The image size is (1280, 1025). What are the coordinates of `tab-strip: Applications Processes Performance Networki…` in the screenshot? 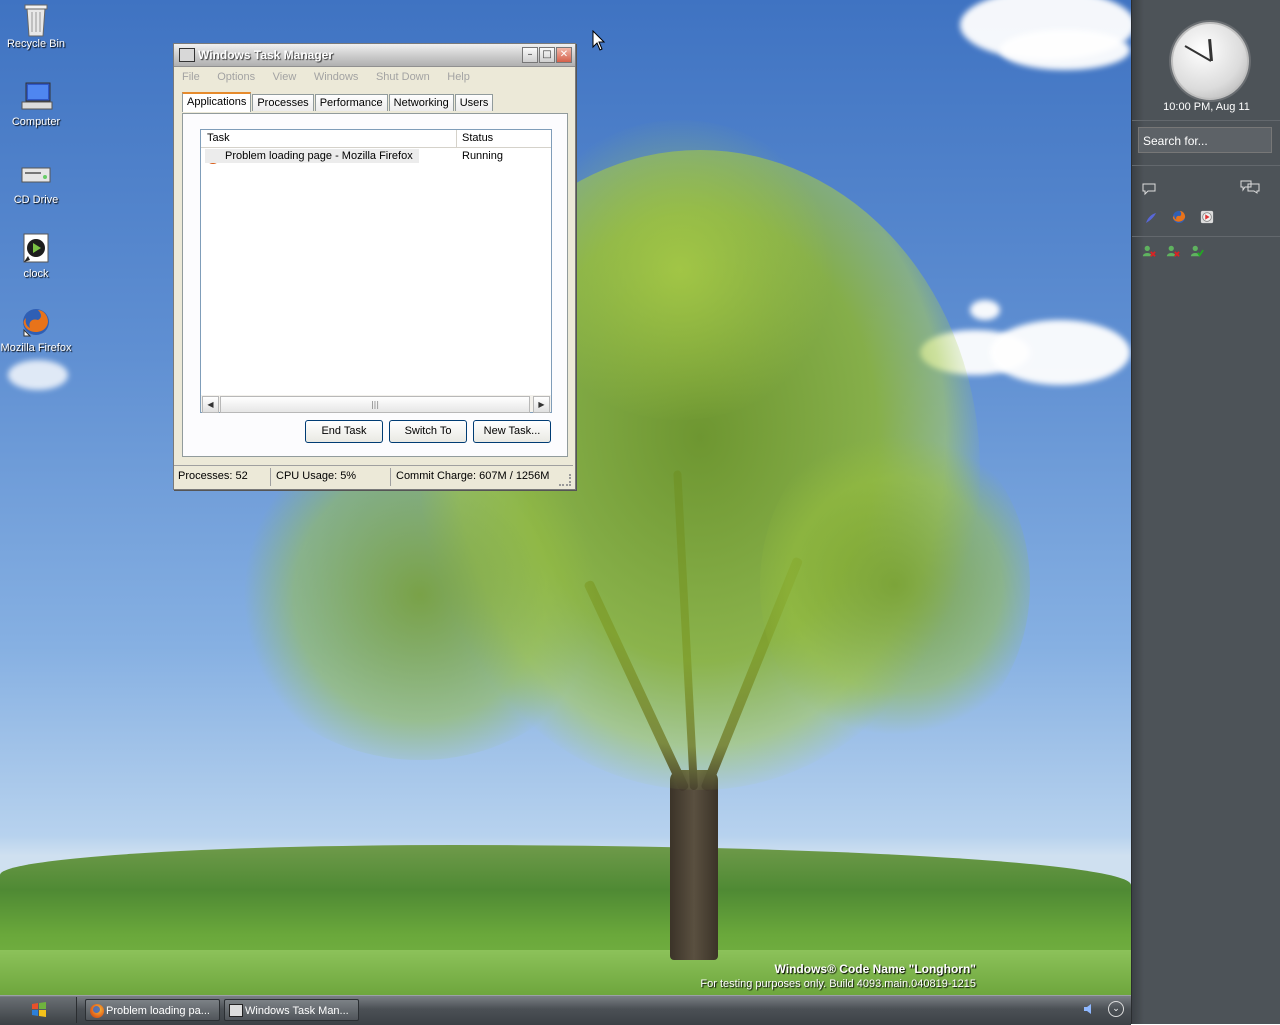 It's located at (338, 102).